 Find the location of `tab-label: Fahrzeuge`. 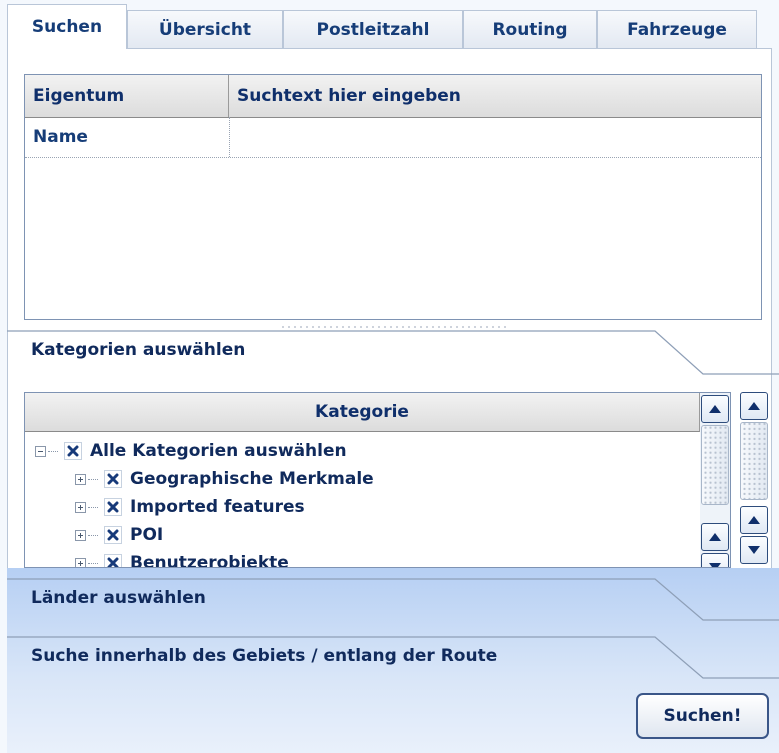

tab-label: Fahrzeuge is located at coordinates (677, 29).